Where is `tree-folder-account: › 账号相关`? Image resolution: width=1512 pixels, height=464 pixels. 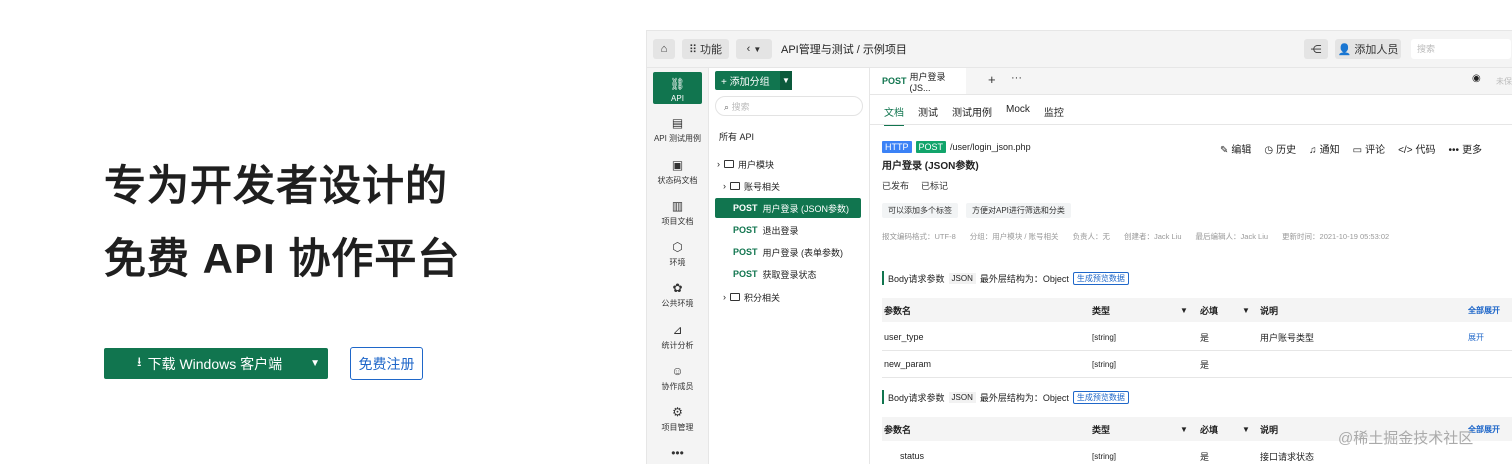
tree-folder-account: › 账号相关 is located at coordinates (751, 186).